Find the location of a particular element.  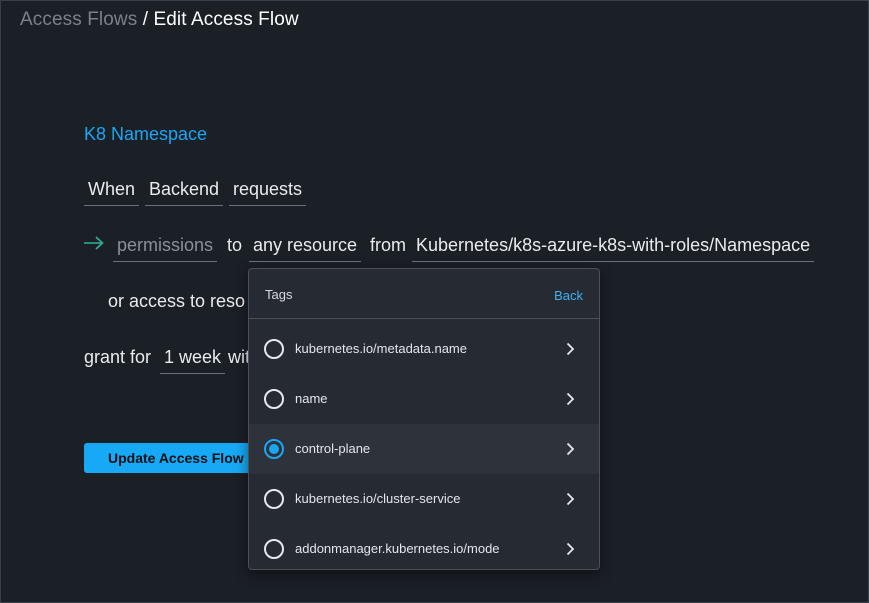

breadcrumb: Access Flows / Edit Access Flow is located at coordinates (159, 20).